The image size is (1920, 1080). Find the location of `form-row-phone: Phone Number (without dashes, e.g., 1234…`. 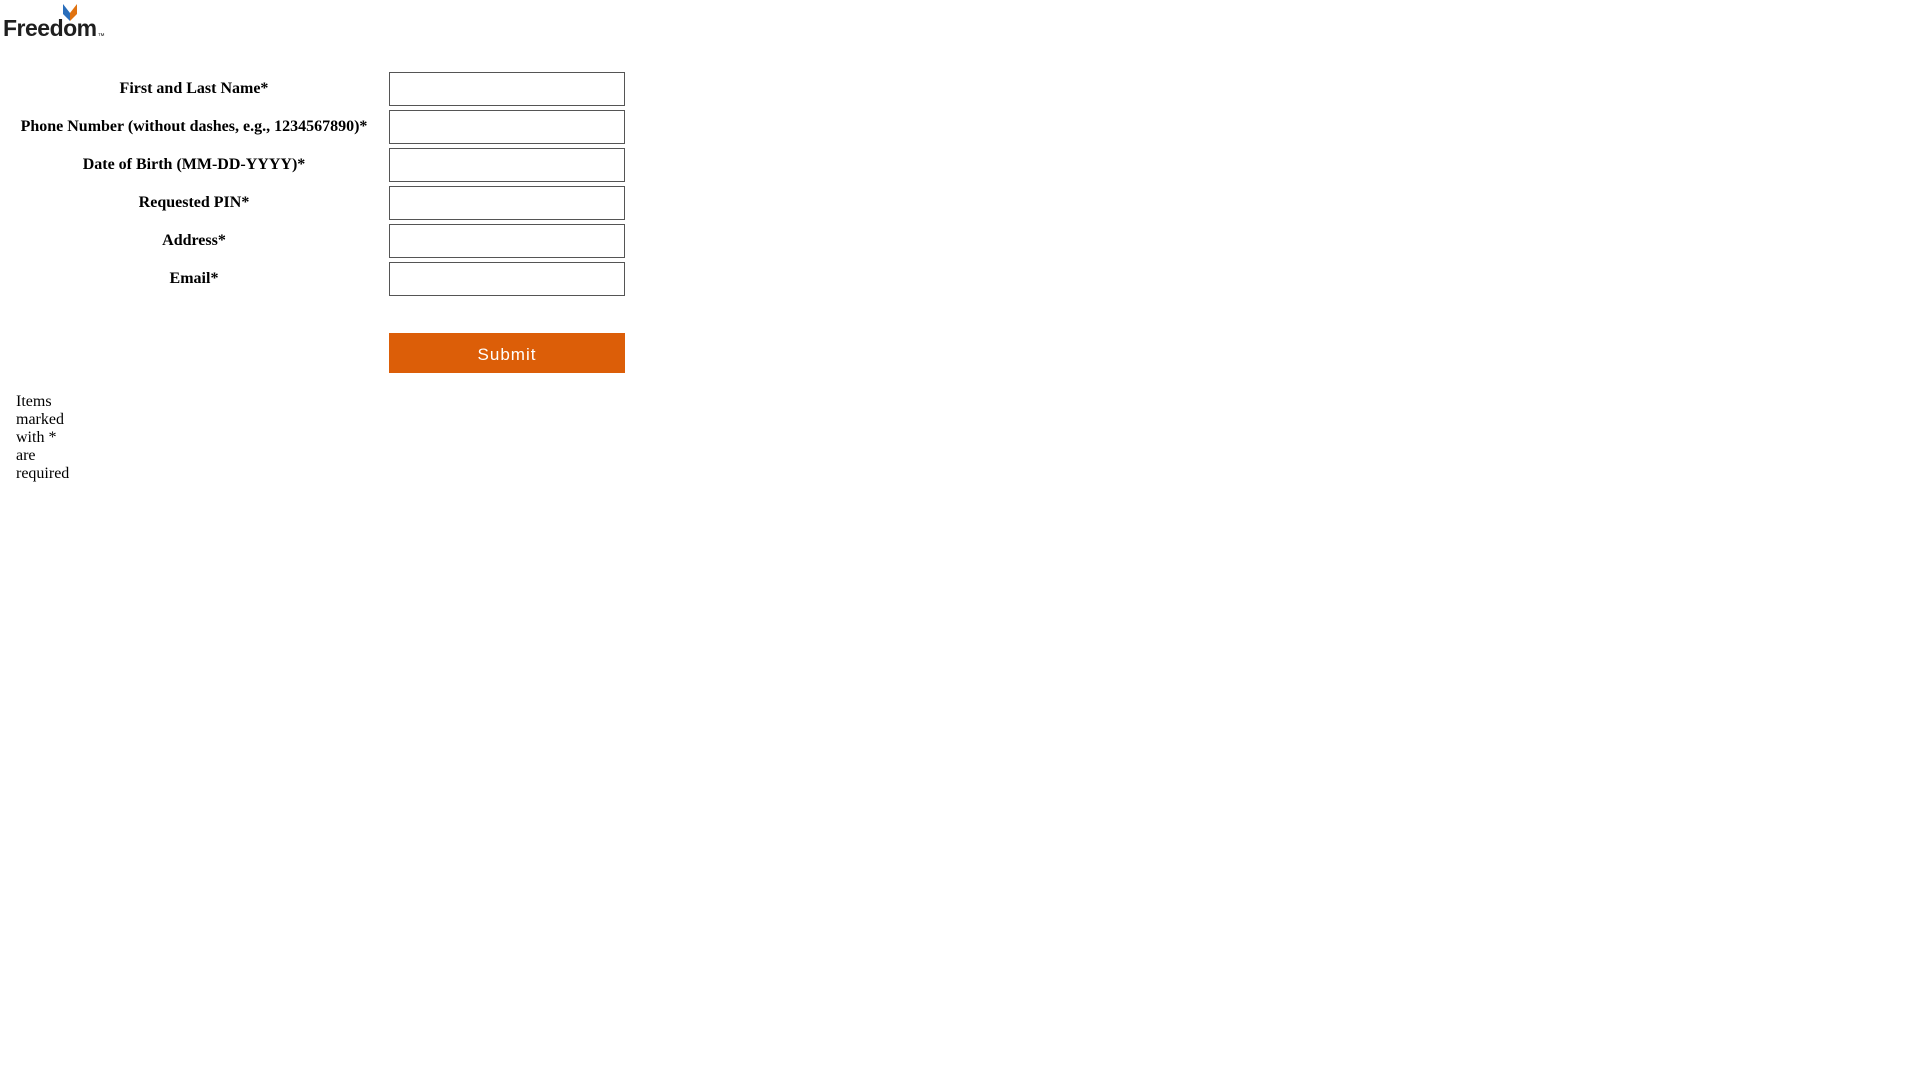

form-row-phone: Phone Number (without dashes, e.g., 1234… is located at coordinates (320, 127).